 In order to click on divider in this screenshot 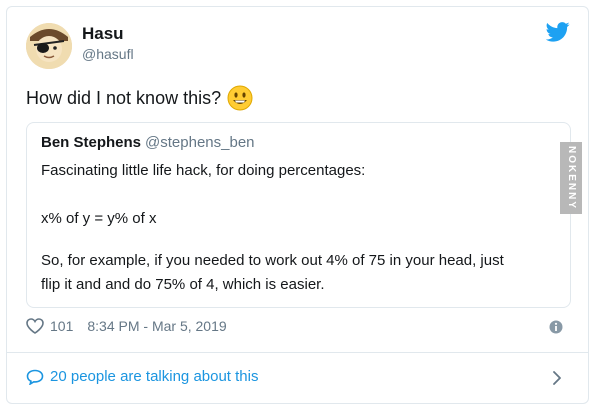, I will do `click(297, 352)`.